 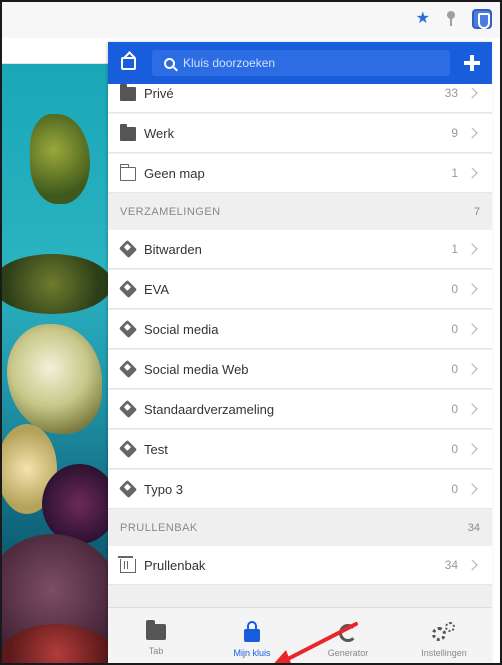 What do you see at coordinates (251, 20) in the screenshot?
I see `browser-toolbar: ★` at bounding box center [251, 20].